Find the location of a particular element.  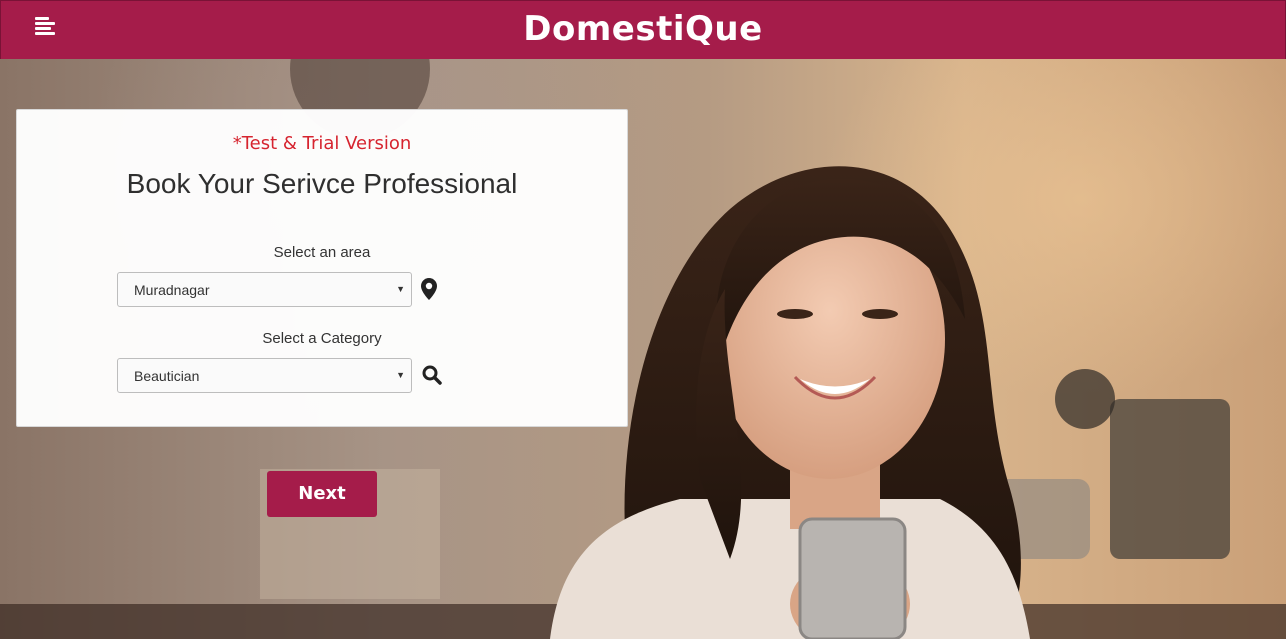

brand-logo: DomestiQue is located at coordinates (643, 29).